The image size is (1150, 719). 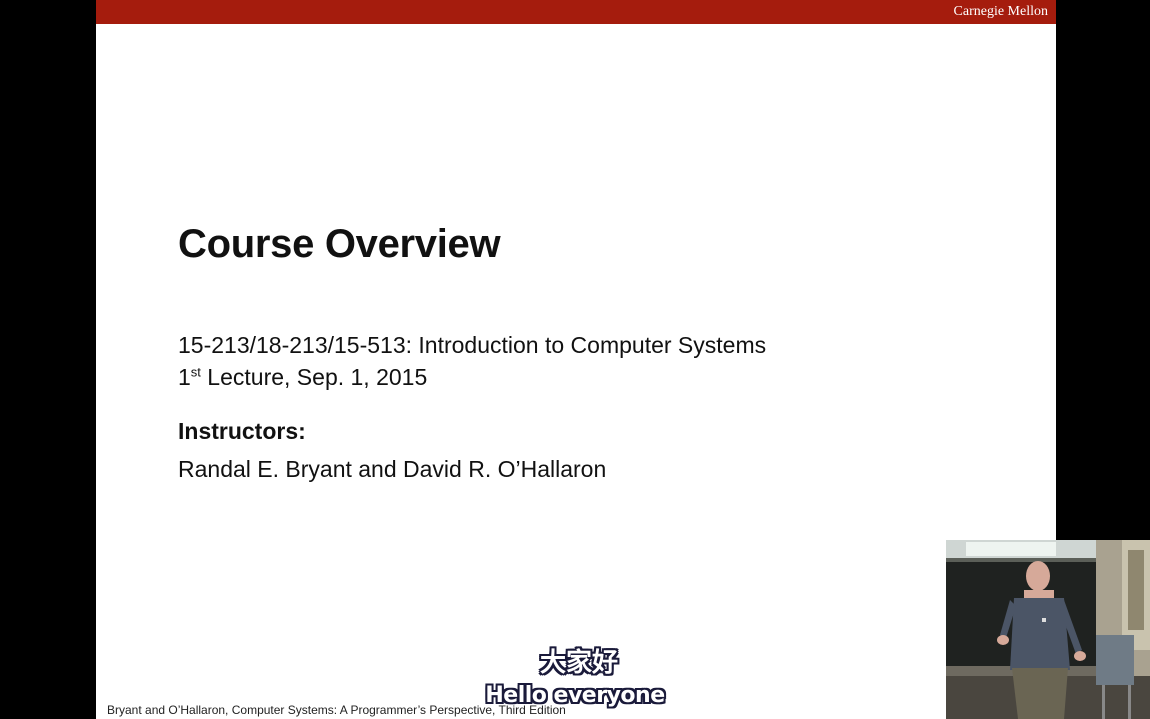 What do you see at coordinates (242, 431) in the screenshot?
I see `instructors-heading: Instructors:` at bounding box center [242, 431].